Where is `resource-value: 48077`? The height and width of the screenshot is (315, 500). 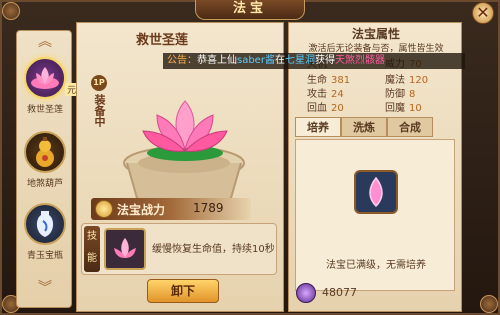 resource-value: 48077 is located at coordinates (339, 292).